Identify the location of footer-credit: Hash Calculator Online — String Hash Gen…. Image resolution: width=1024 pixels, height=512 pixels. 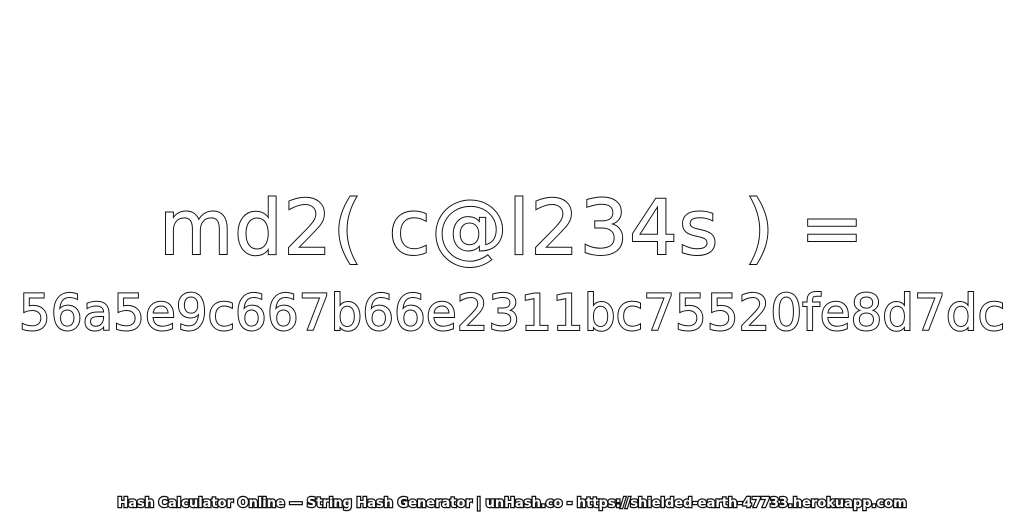
(512, 504).